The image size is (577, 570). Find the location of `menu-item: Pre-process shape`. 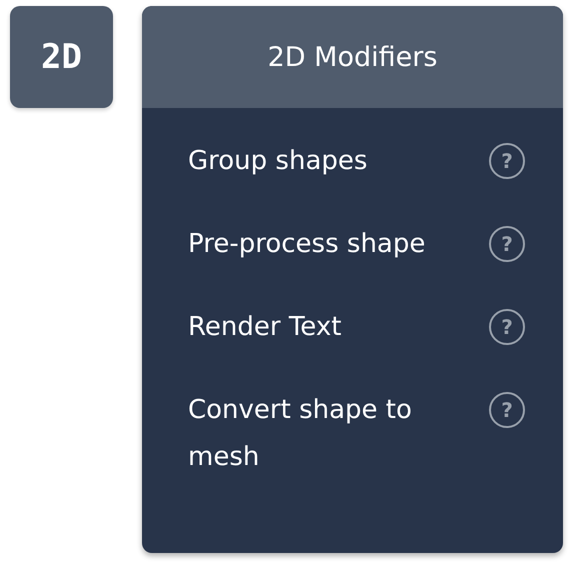

menu-item: Pre-process shape is located at coordinates (307, 244).